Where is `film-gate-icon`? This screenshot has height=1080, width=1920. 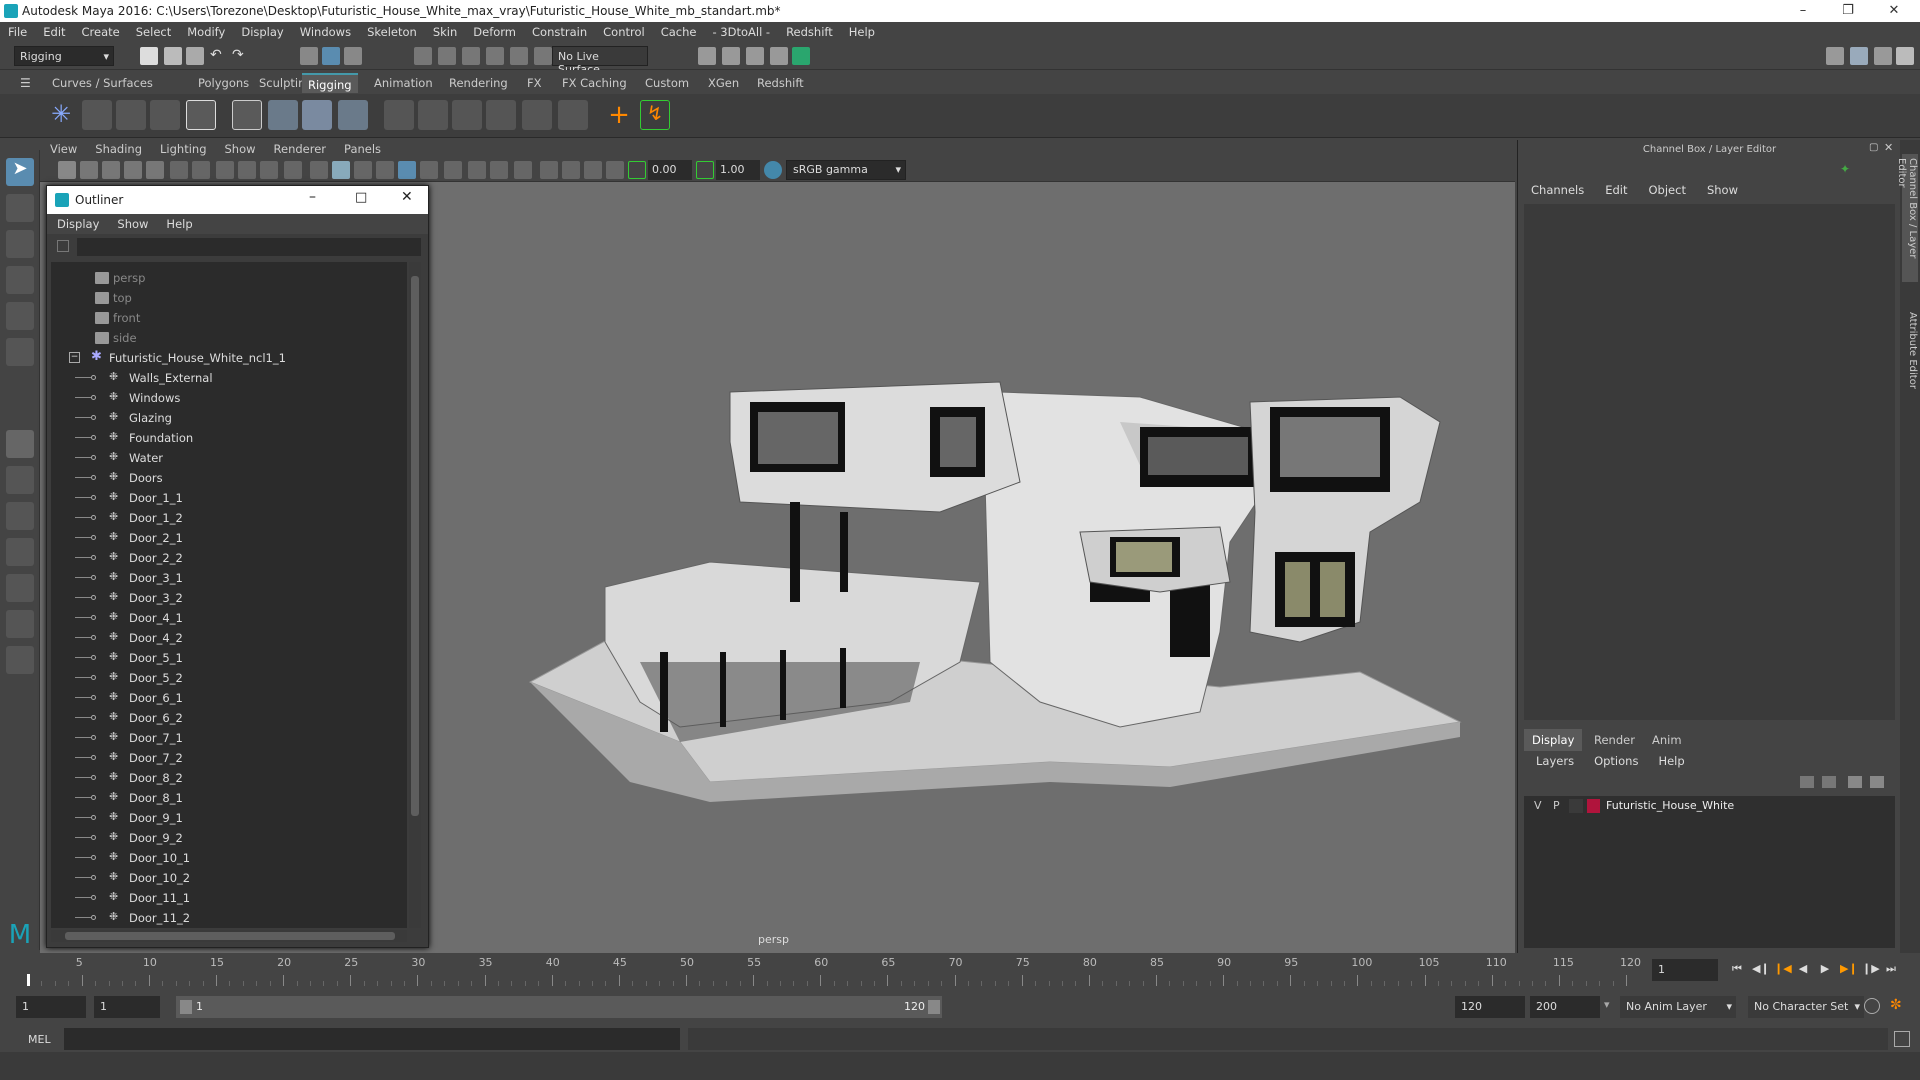 film-gate-icon is located at coordinates (225, 170).